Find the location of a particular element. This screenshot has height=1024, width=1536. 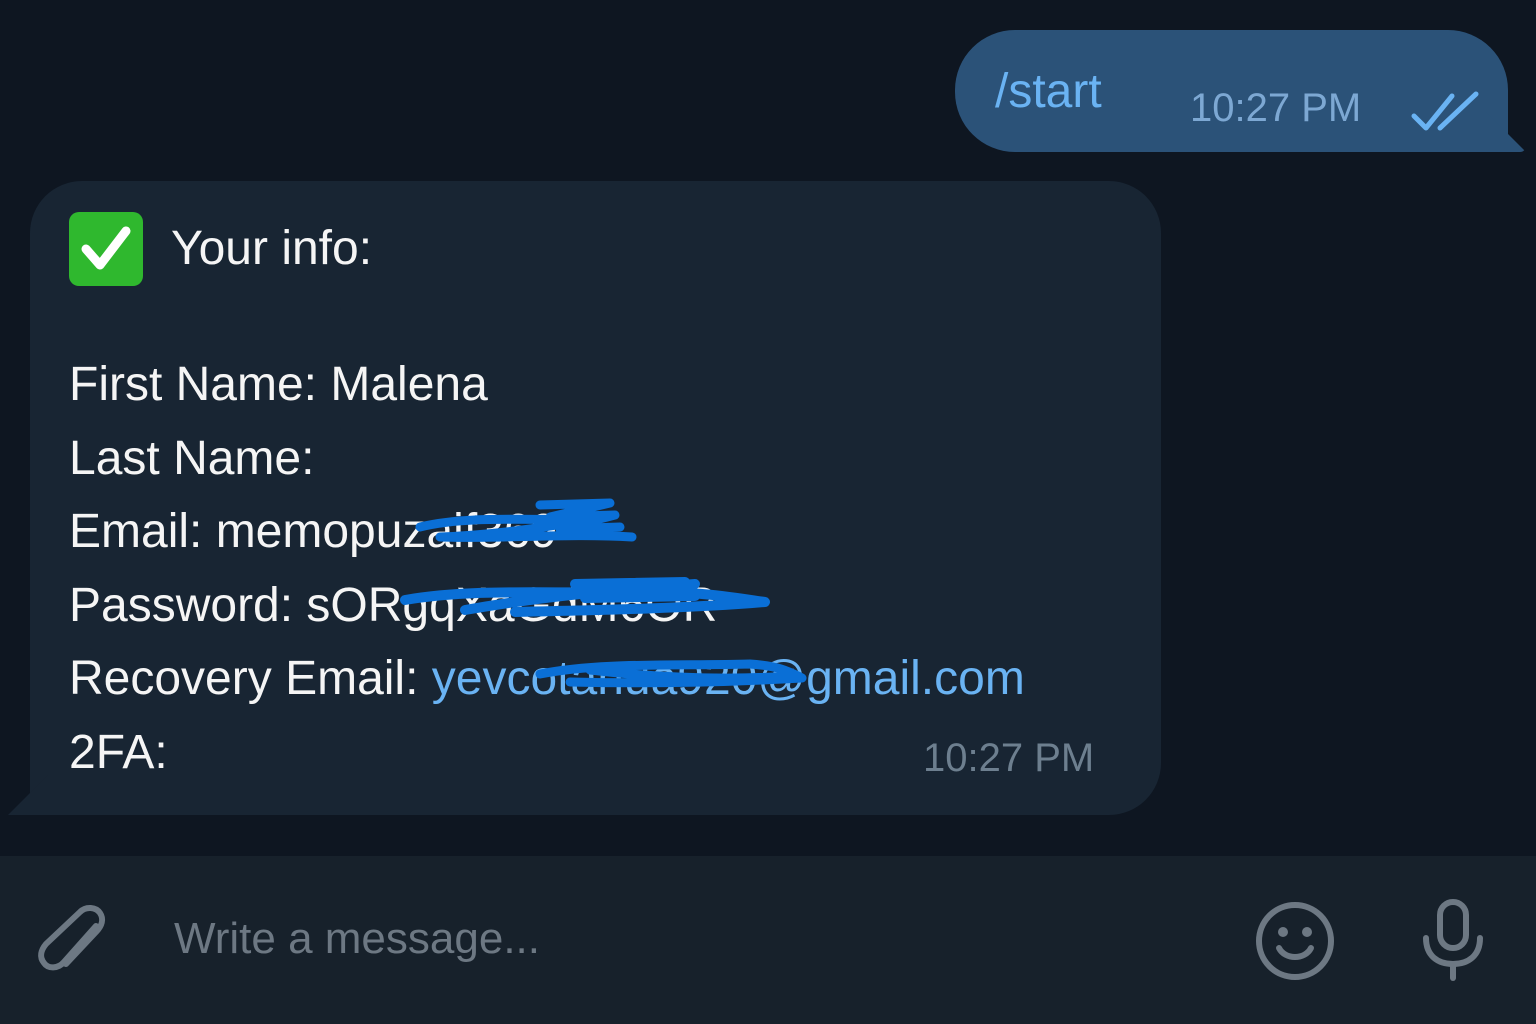

check-icon is located at coordinates (106, 248).